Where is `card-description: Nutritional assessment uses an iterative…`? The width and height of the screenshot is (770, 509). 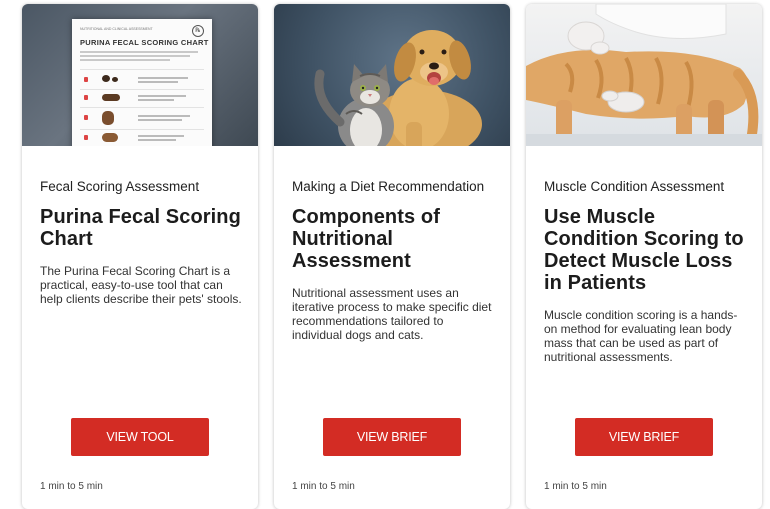
card-description: Nutritional assessment uses an iterative… is located at coordinates (392, 314).